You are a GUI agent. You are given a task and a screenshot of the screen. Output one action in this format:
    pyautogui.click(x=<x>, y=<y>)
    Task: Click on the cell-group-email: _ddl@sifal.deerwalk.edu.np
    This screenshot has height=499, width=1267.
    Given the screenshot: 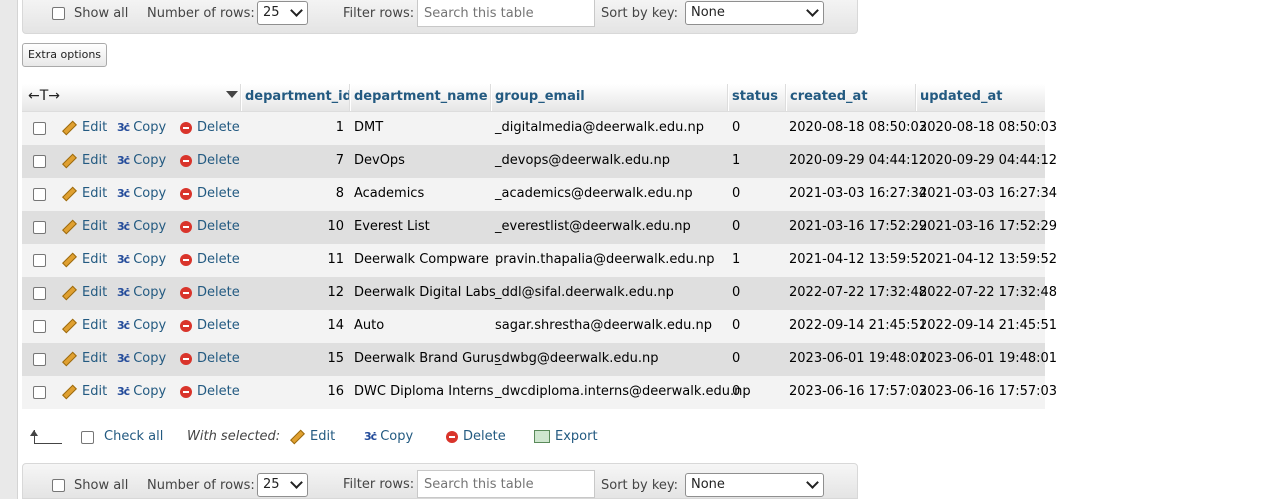 What is the action you would take?
    pyautogui.click(x=584, y=292)
    